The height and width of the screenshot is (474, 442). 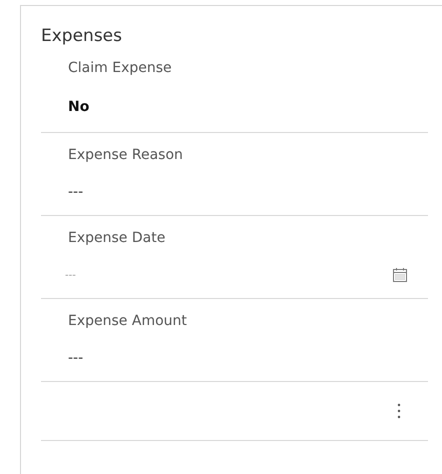 What do you see at coordinates (117, 238) in the screenshot?
I see `field-label: Expense Date` at bounding box center [117, 238].